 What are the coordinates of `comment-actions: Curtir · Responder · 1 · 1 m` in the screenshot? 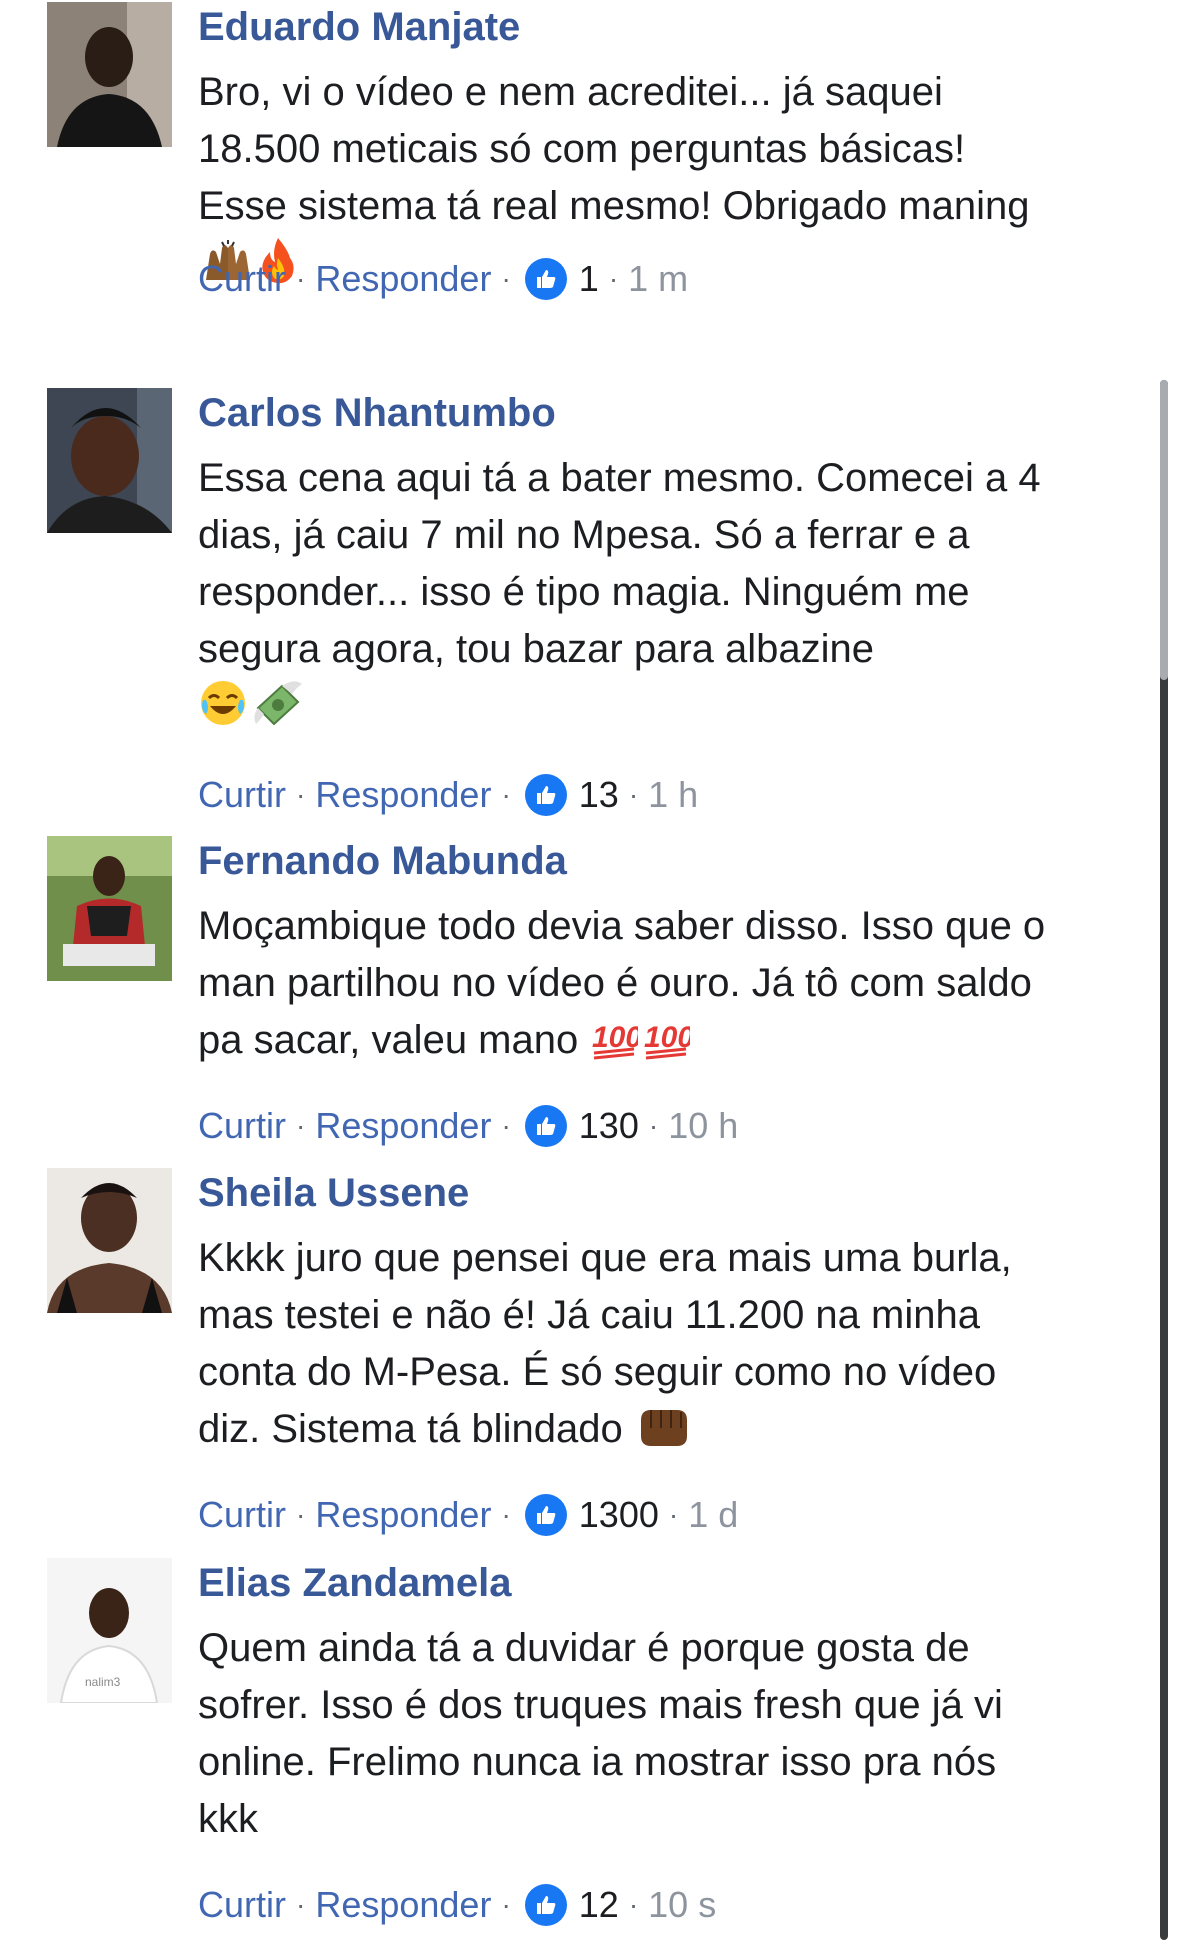 It's located at (443, 279).